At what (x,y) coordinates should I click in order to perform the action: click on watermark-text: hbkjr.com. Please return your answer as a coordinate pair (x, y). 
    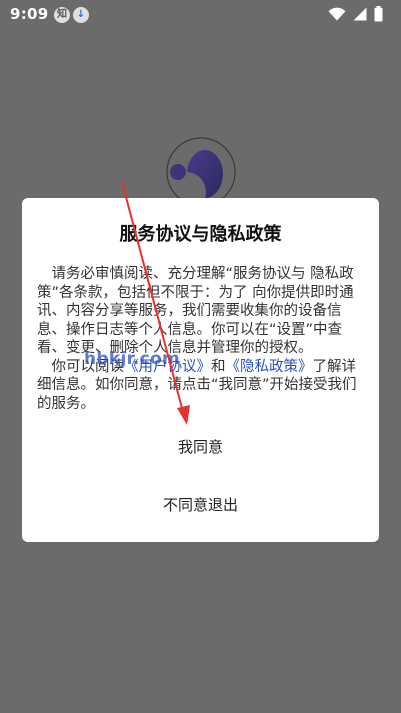
    Looking at the image, I should click on (132, 359).